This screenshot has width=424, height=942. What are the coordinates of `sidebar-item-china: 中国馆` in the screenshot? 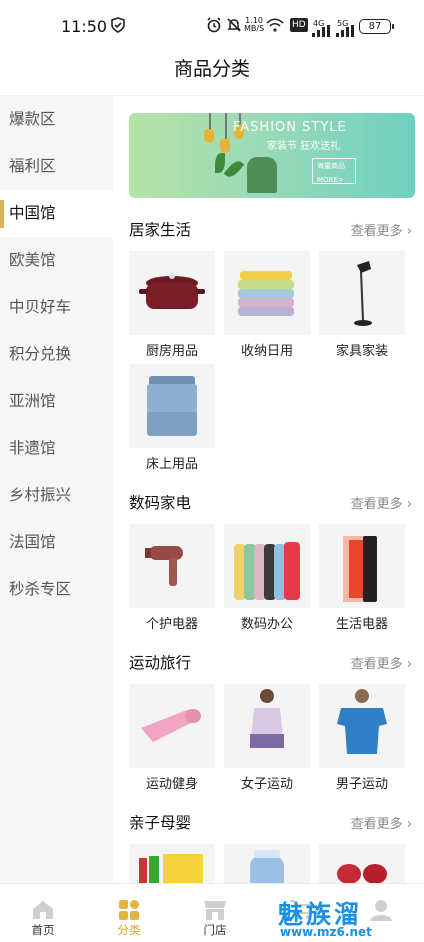 It's located at (56, 213).